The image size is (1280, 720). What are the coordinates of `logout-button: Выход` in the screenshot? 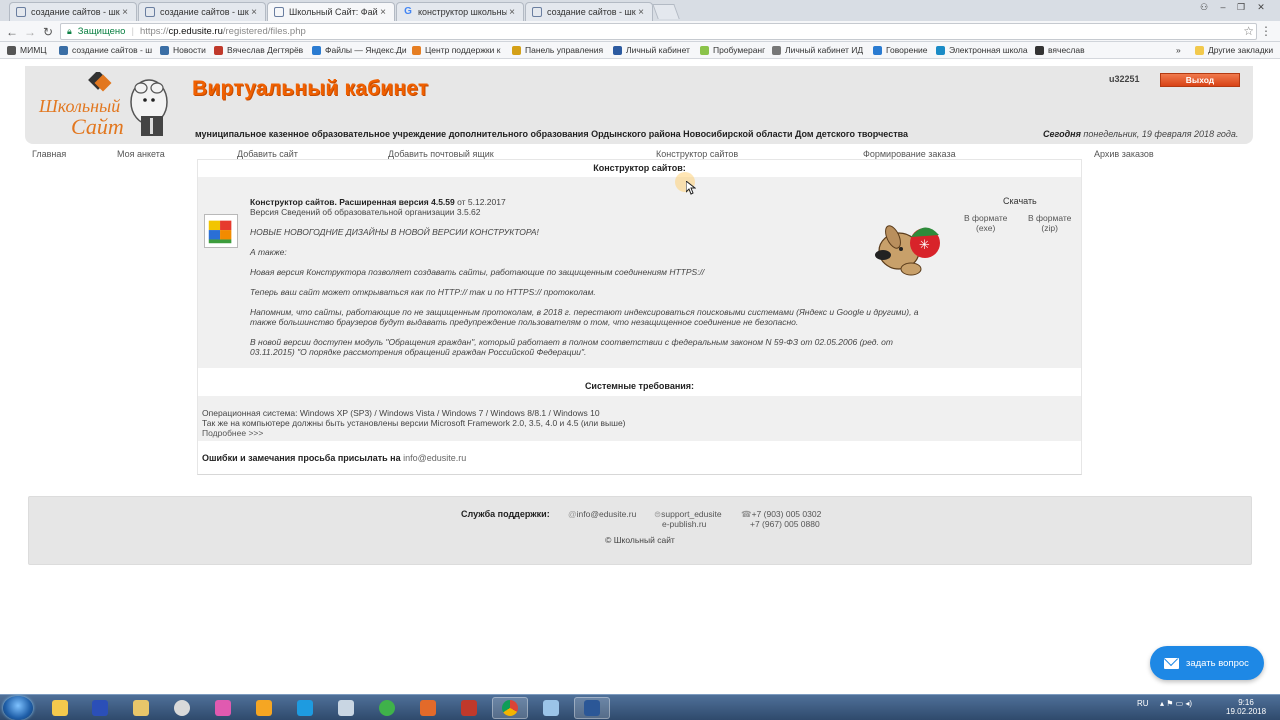 It's located at (1200, 80).